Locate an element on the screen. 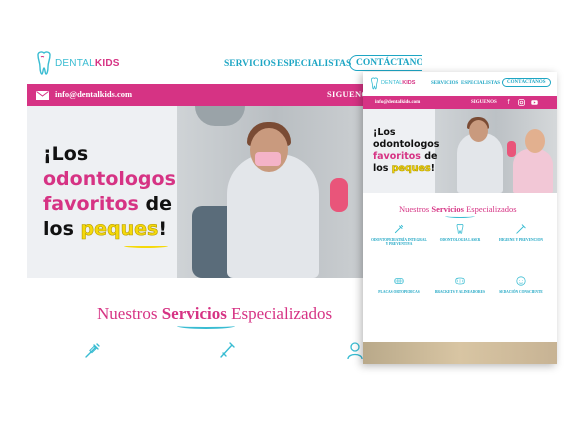 The height and width of the screenshot is (433, 577). service-card: SEDACIÓN CONSCIENTE is located at coordinates (521, 284).